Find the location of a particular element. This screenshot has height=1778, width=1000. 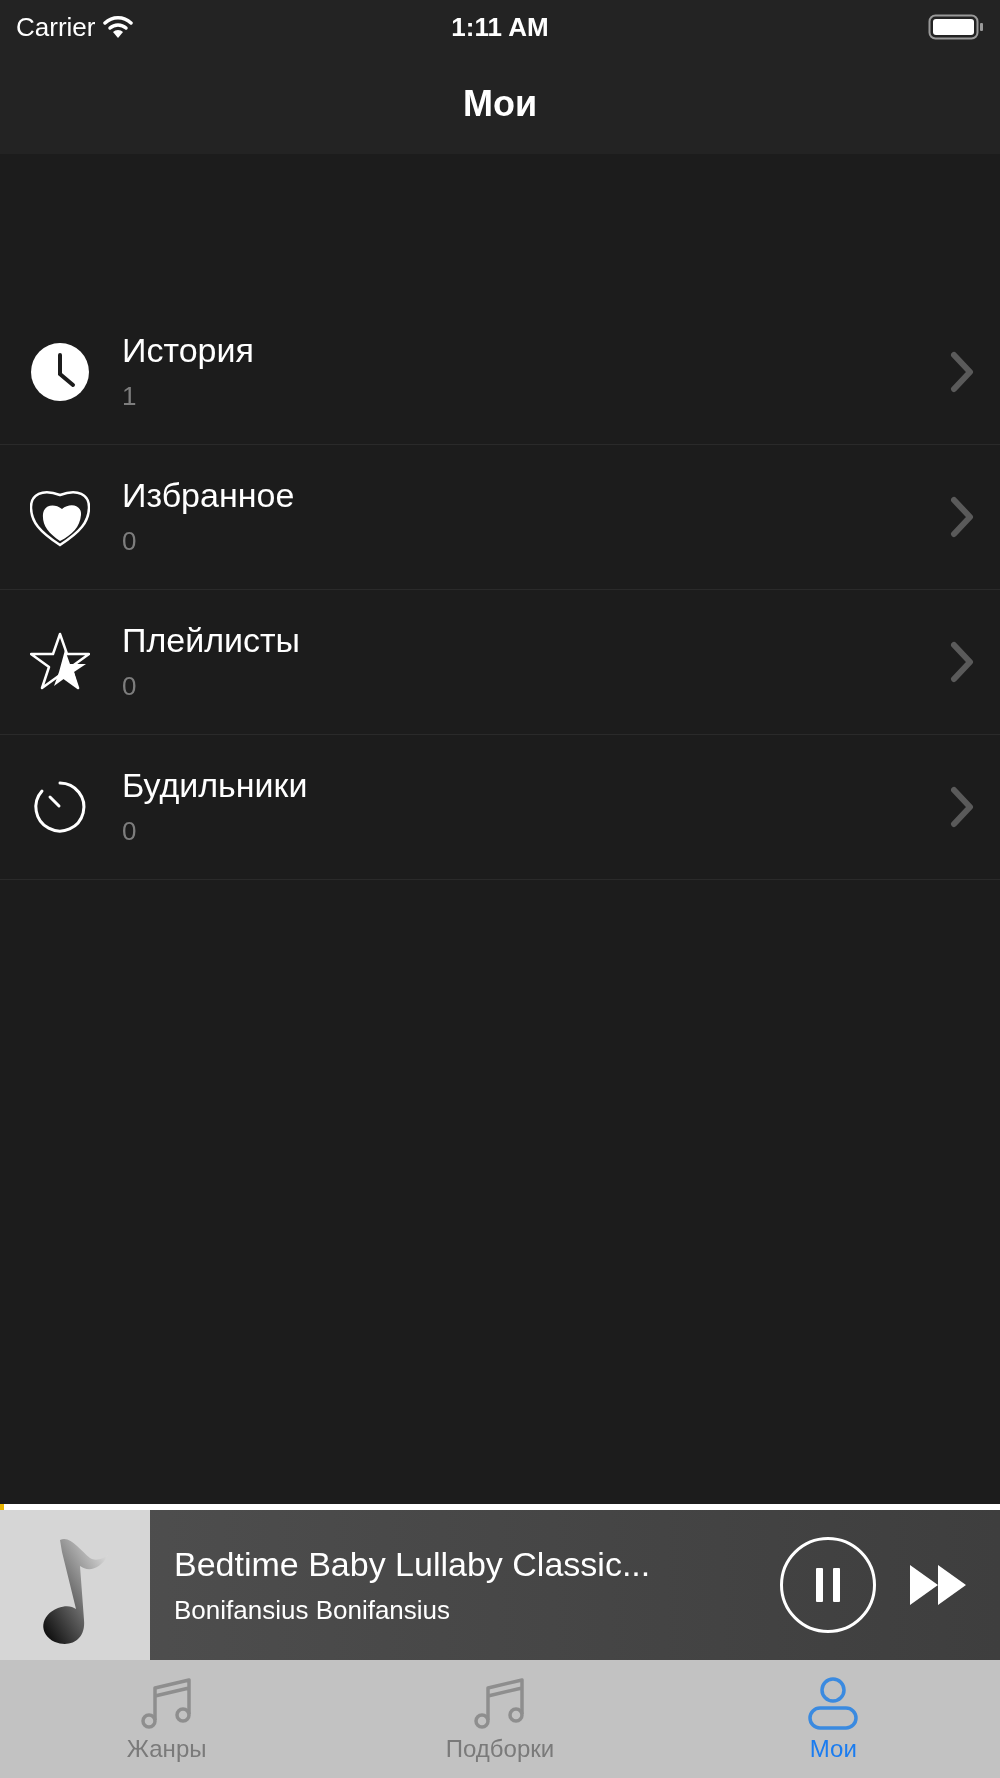

pause-icon is located at coordinates (828, 1585).